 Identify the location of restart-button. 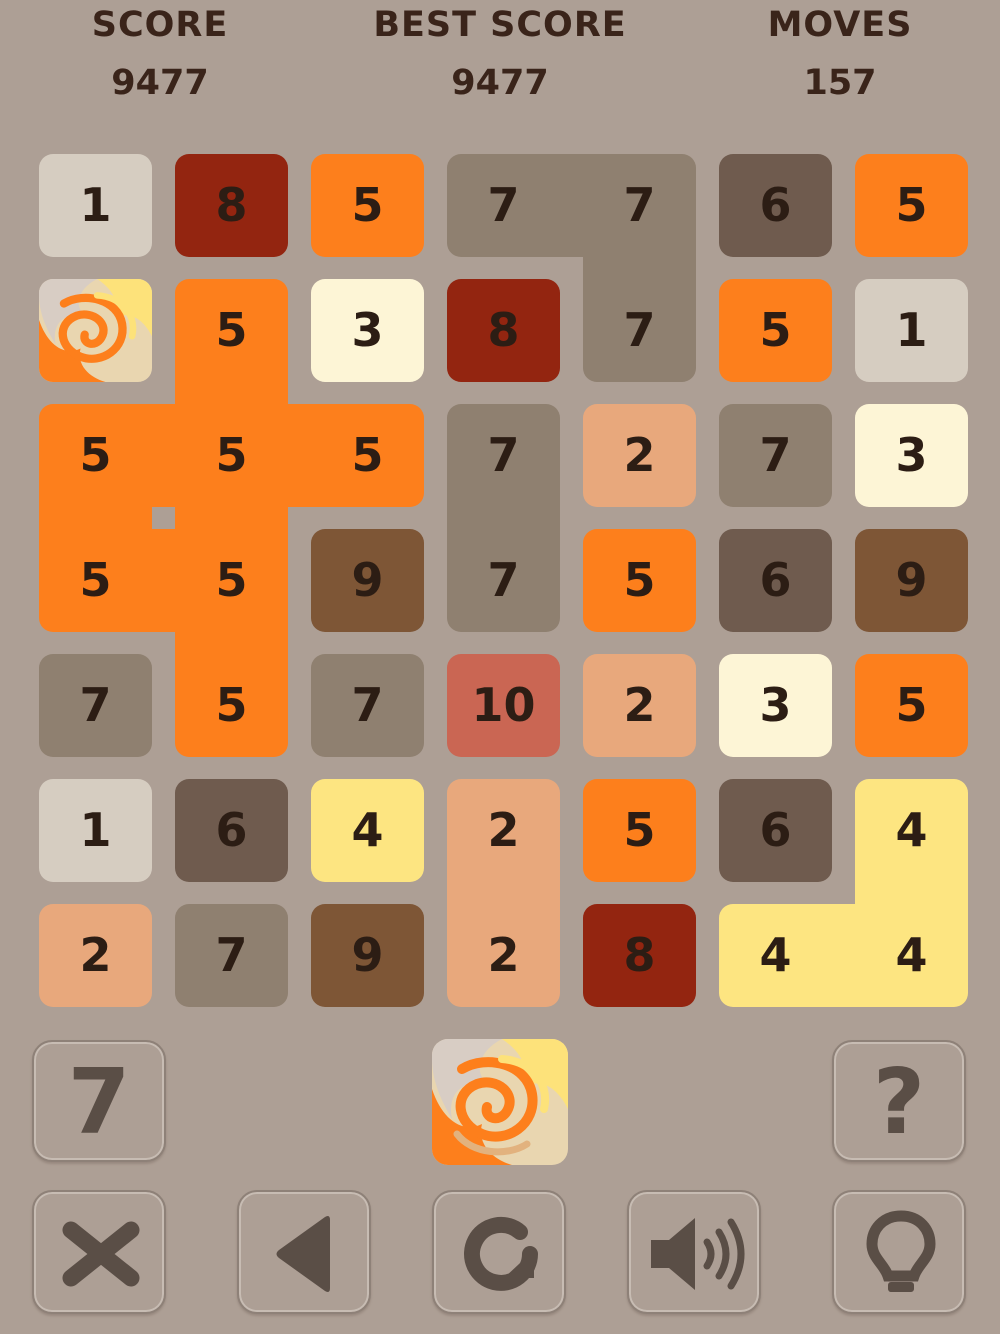
(499, 1252).